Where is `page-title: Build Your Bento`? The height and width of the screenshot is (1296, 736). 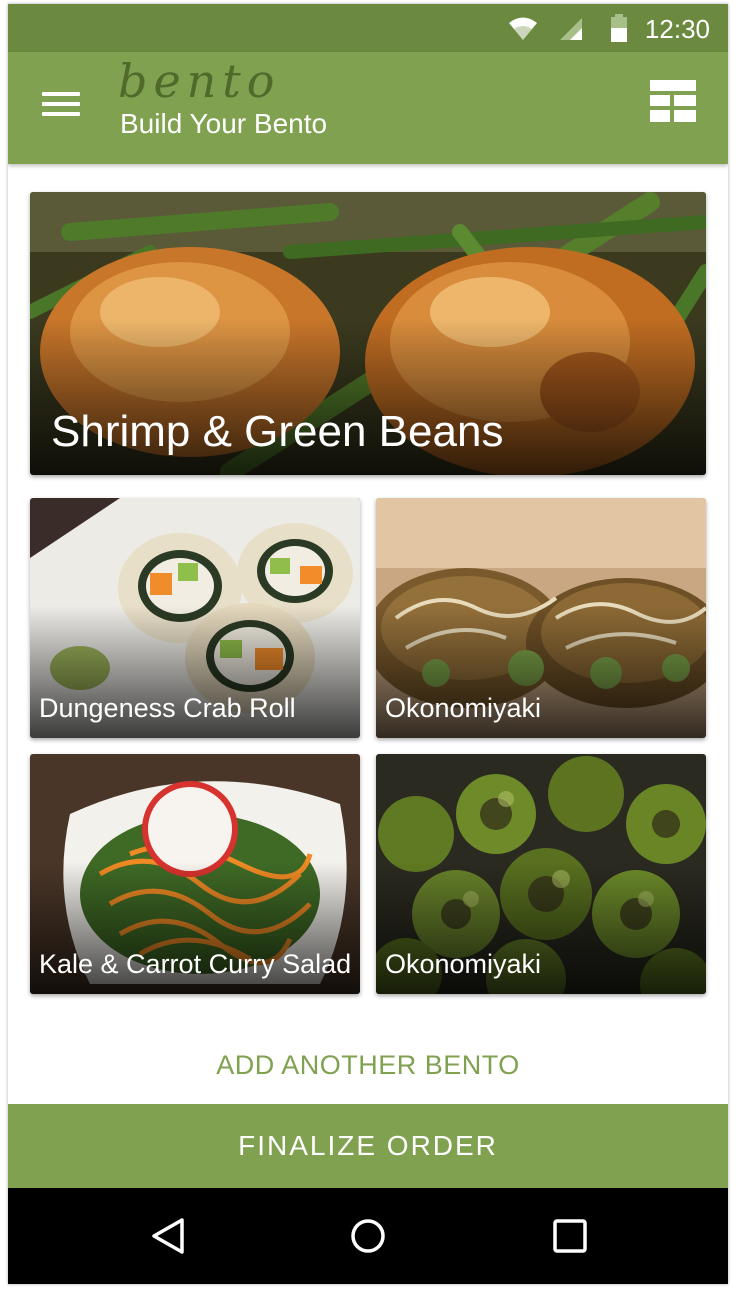
page-title: Build Your Bento is located at coordinates (224, 123).